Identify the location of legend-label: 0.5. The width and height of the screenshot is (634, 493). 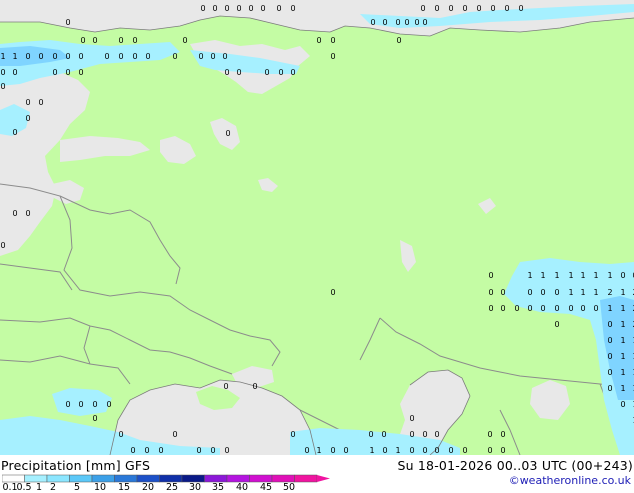
(24, 487).